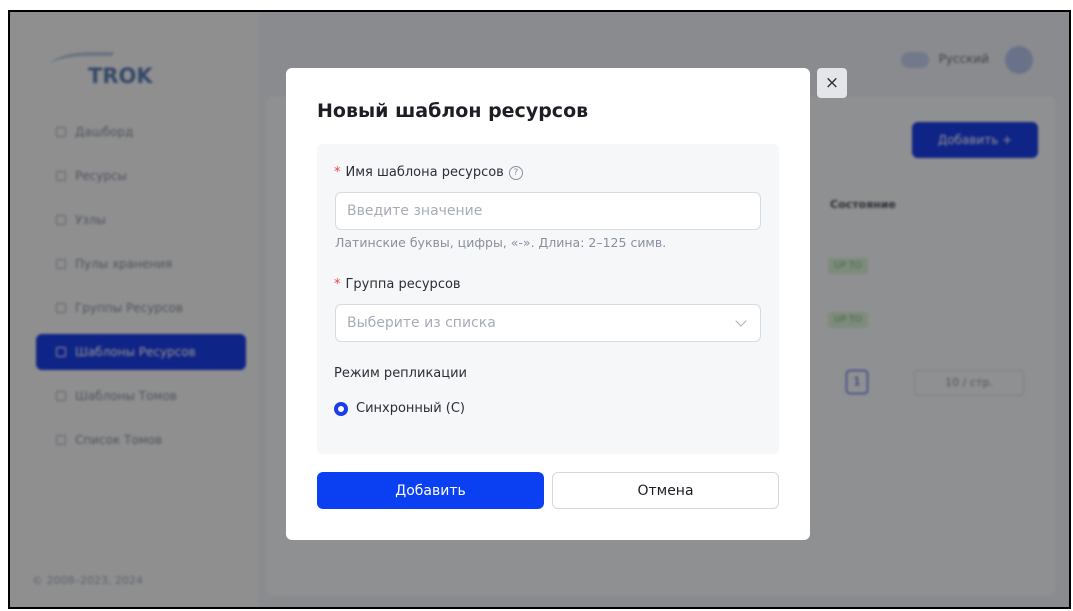 This screenshot has height=611, width=1073. I want to click on chevron-down-icon, so click(741, 321).